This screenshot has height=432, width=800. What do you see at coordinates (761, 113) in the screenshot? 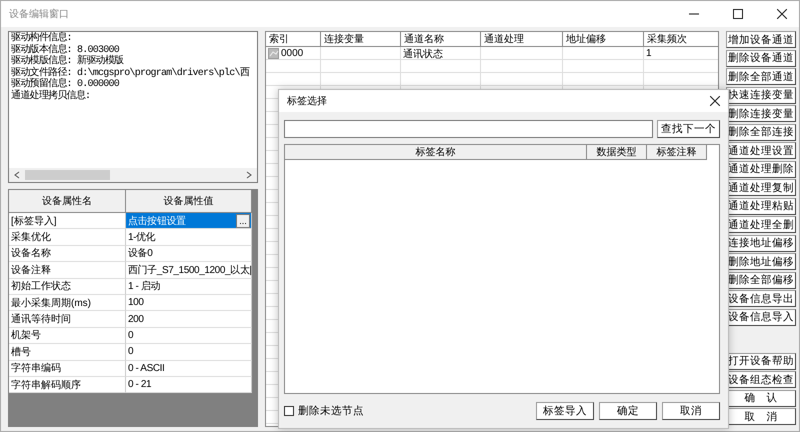
I see `side-button: 删除连接变量` at bounding box center [761, 113].